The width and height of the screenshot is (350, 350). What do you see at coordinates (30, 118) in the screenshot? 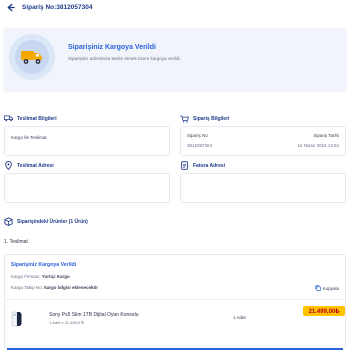
I see `delivery-info-heading: Teslimat Bilgileri` at bounding box center [30, 118].